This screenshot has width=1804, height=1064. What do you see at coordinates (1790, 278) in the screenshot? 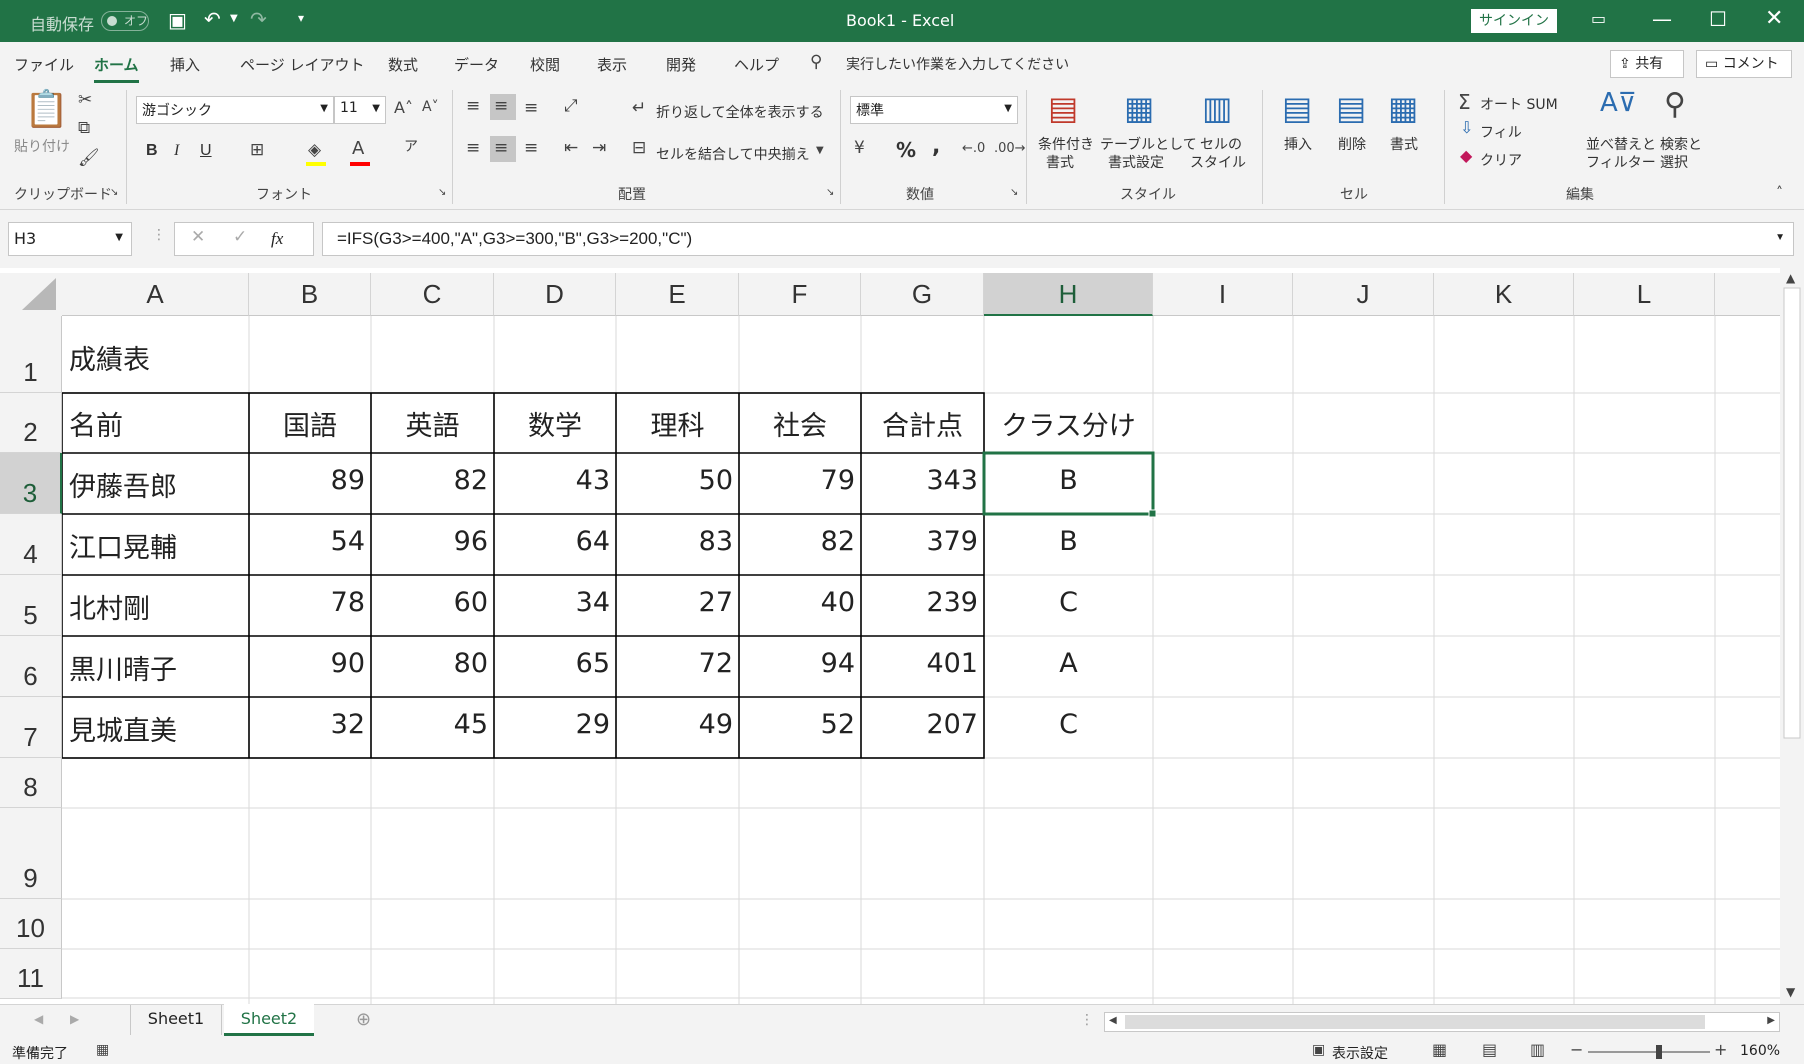
I see `scroll-up-icon: ▲` at bounding box center [1790, 278].